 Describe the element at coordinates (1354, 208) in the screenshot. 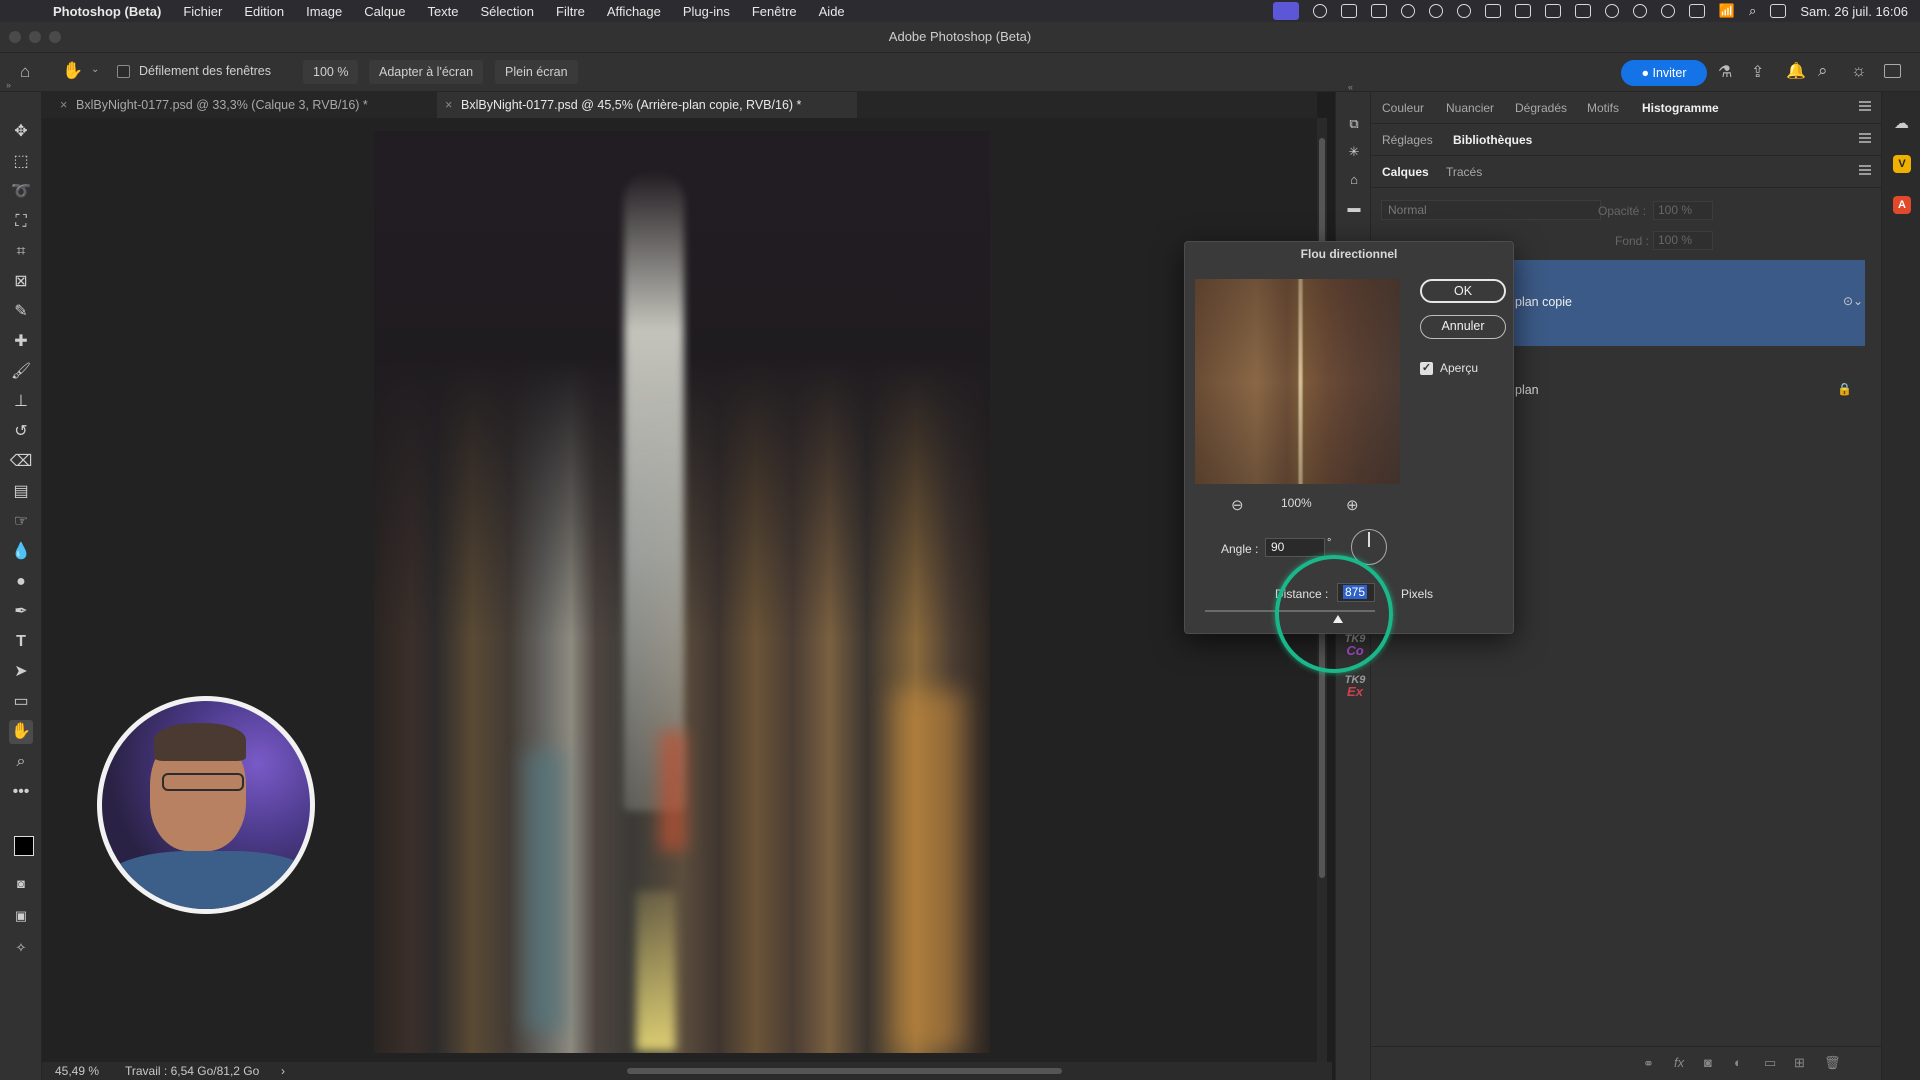

I see `comments-icon: ▬` at that location.